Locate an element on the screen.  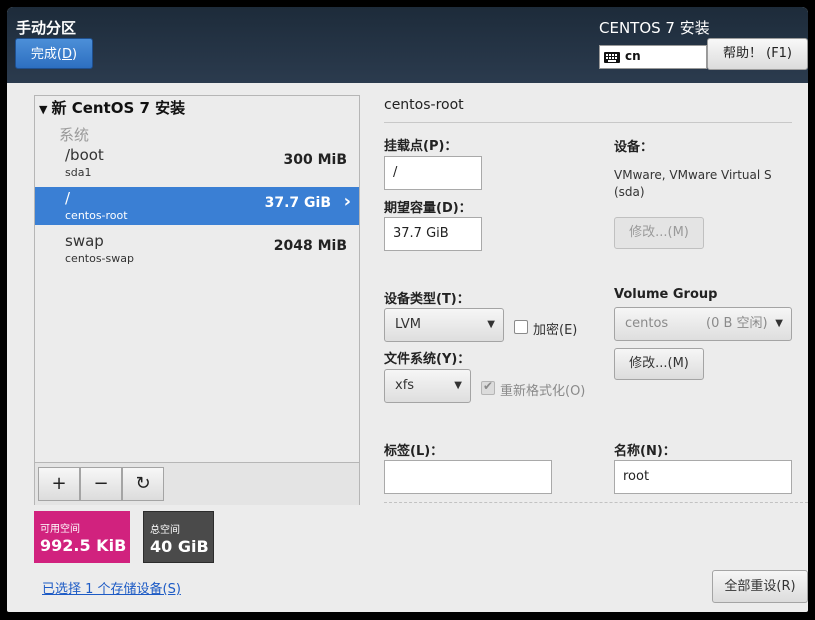
filesystem-select: xfs ▼ is located at coordinates (427, 386).